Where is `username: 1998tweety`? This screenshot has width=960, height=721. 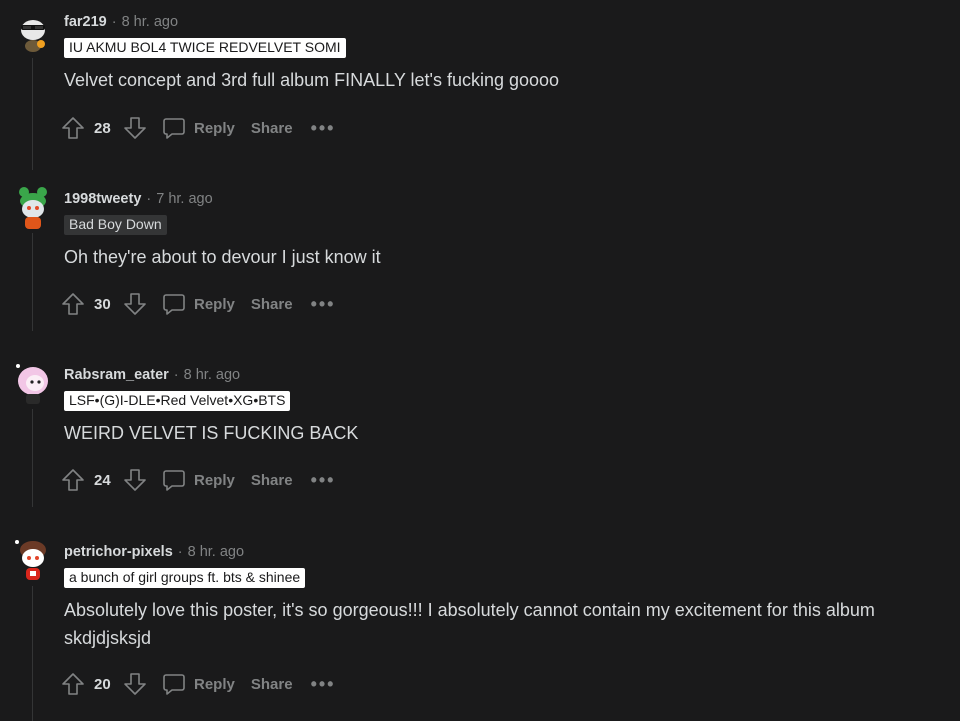
username: 1998tweety is located at coordinates (102, 199).